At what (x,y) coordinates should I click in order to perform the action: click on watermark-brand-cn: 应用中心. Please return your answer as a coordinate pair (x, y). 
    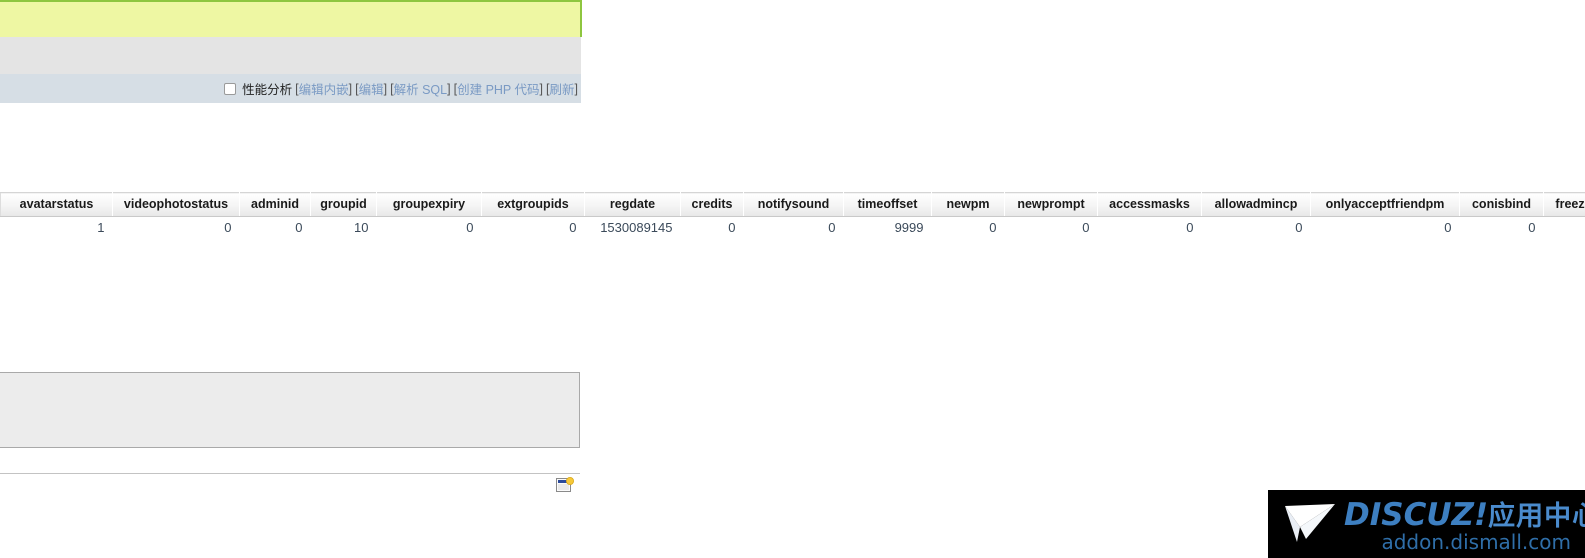
    Looking at the image, I should click on (1536, 516).